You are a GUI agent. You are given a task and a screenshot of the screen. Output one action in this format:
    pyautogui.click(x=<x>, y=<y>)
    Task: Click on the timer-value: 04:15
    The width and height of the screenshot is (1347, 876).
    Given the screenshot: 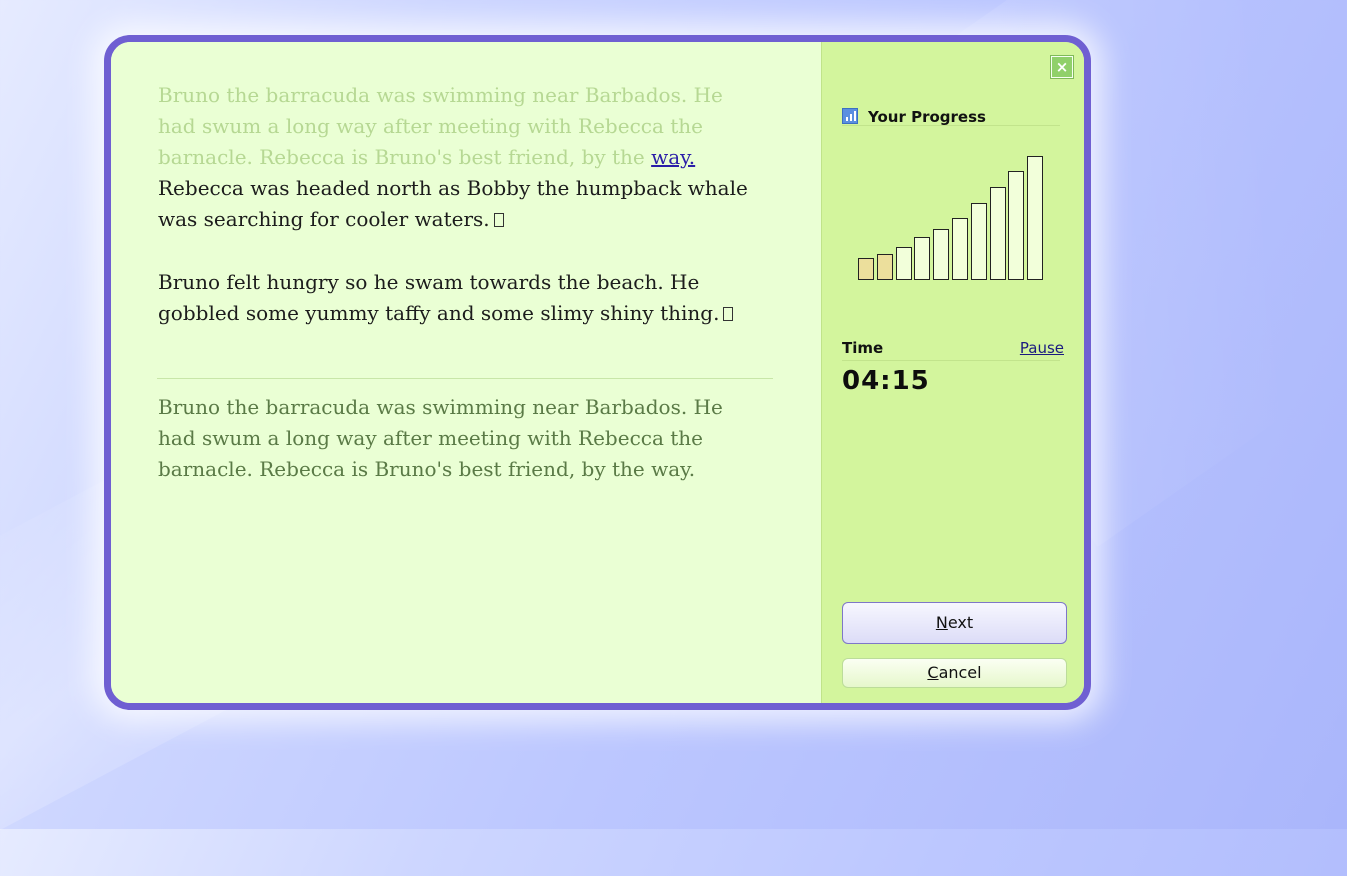 What is the action you would take?
    pyautogui.click(x=886, y=381)
    